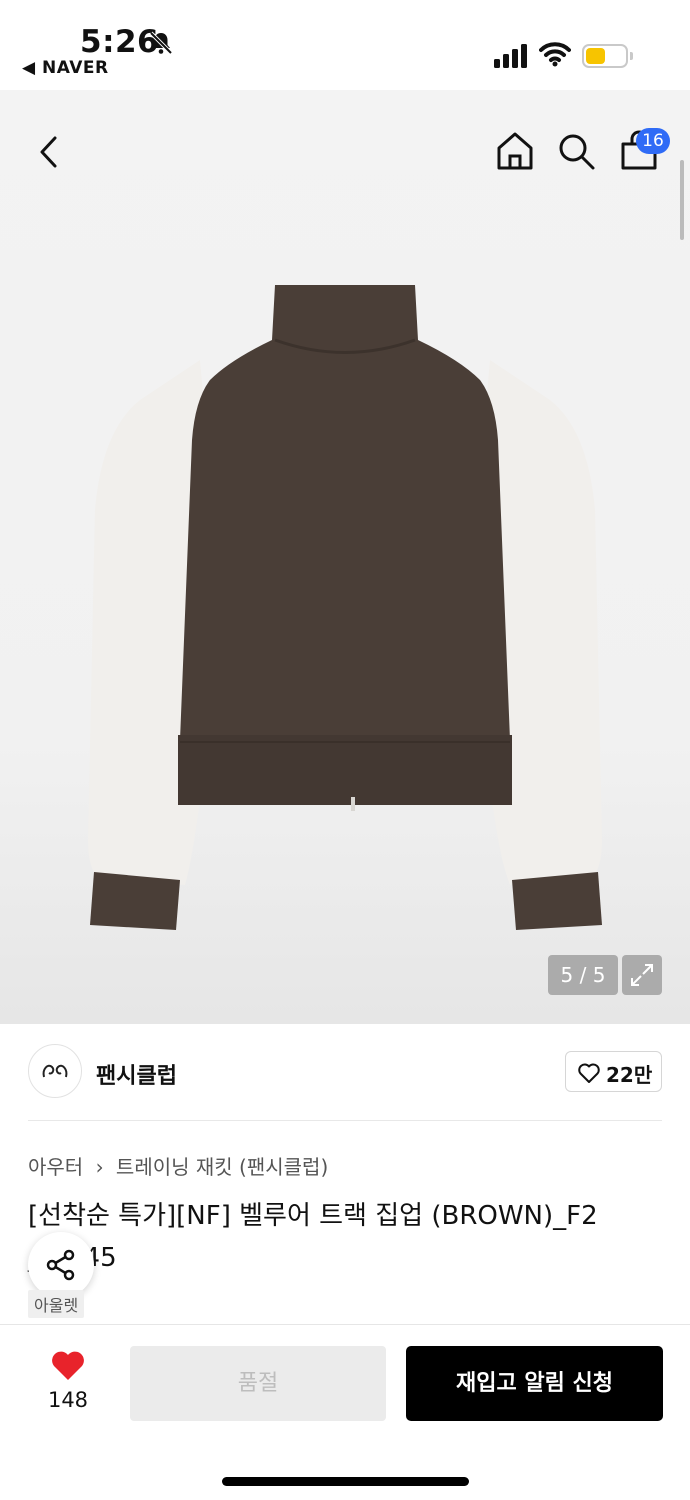 The image size is (690, 1500). I want to click on breadcrumb: 아우터 › 트레이닝 재킷 (팬시클럽), so click(178, 1165).